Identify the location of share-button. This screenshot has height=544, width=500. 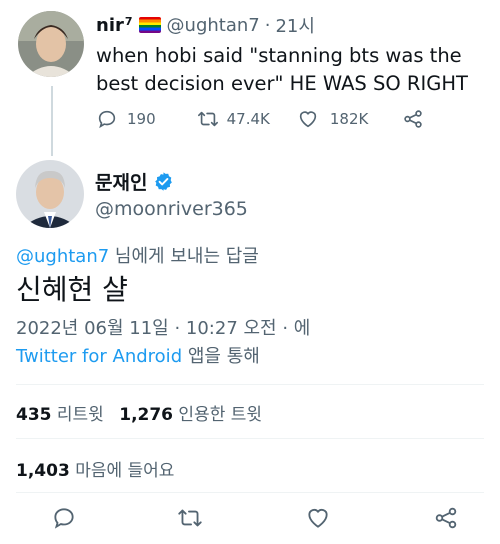
(446, 520).